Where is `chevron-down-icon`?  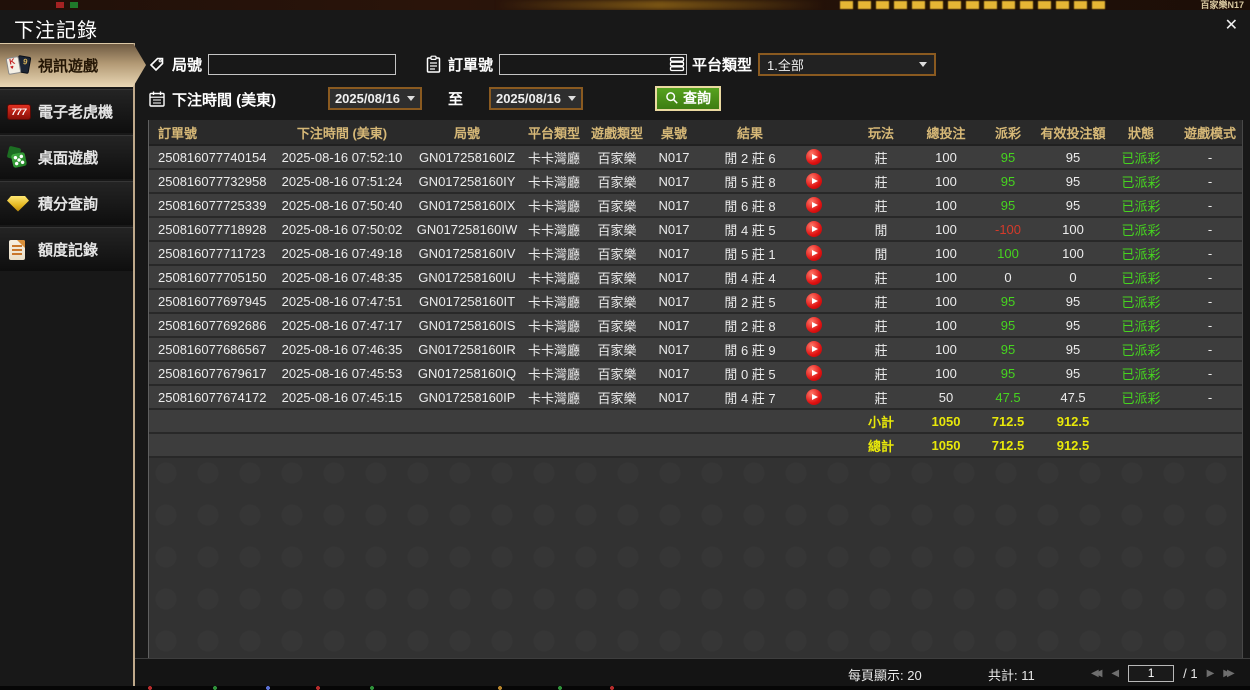 chevron-down-icon is located at coordinates (572, 98).